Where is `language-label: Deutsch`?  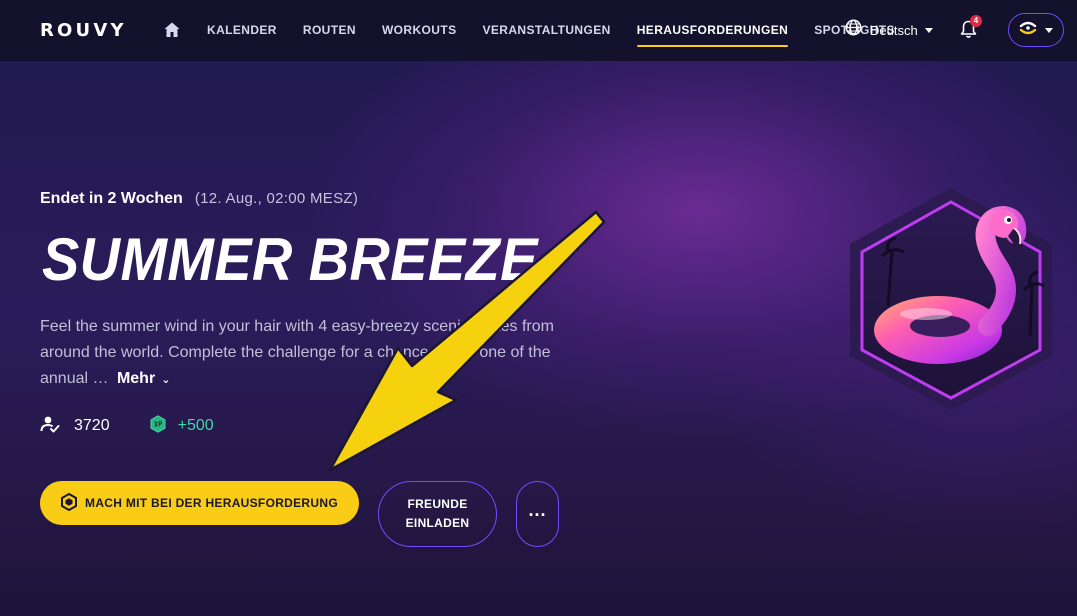 language-label: Deutsch is located at coordinates (894, 30).